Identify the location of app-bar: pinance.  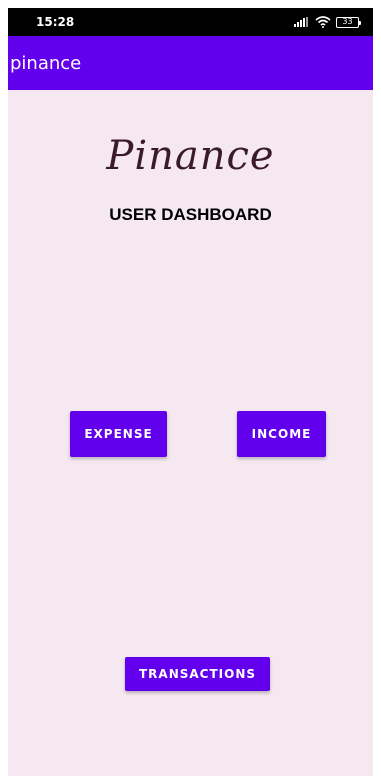
(190, 63).